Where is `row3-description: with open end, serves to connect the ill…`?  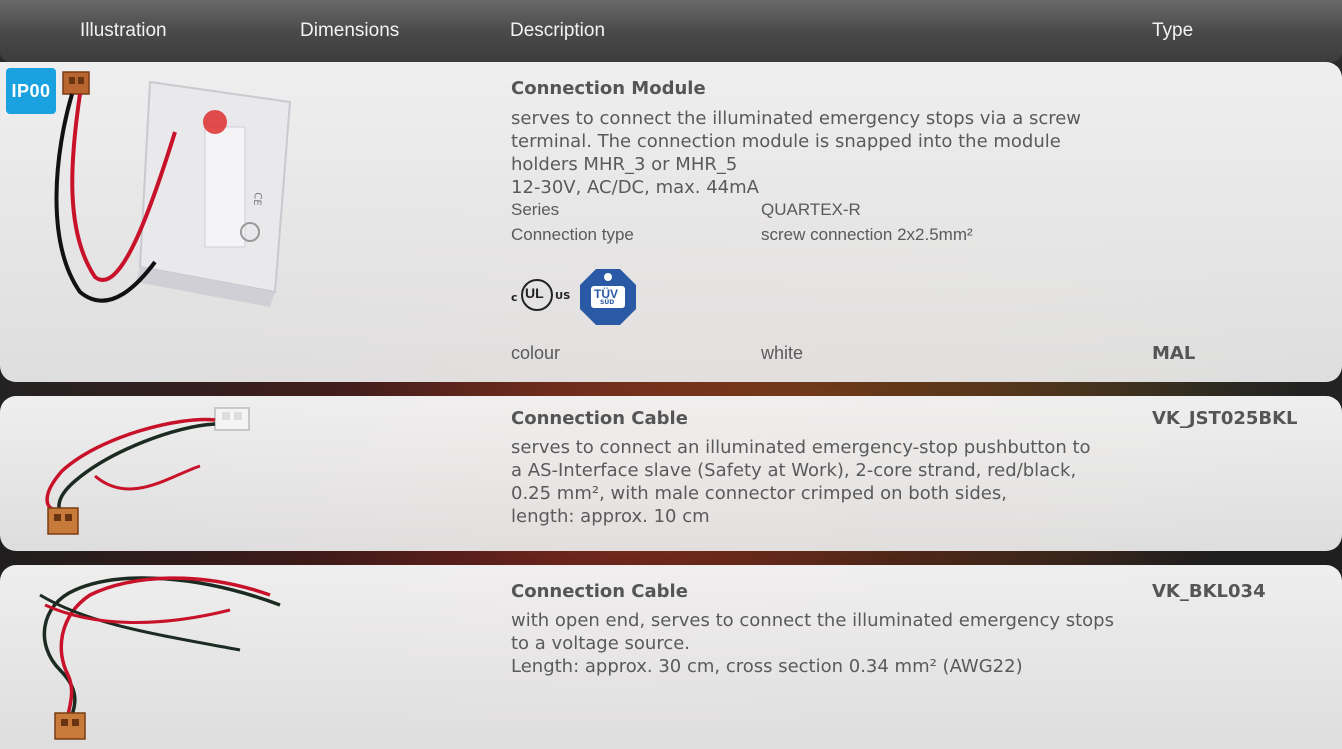
row3-description: with open end, serves to connect the ill… is located at coordinates (821, 643).